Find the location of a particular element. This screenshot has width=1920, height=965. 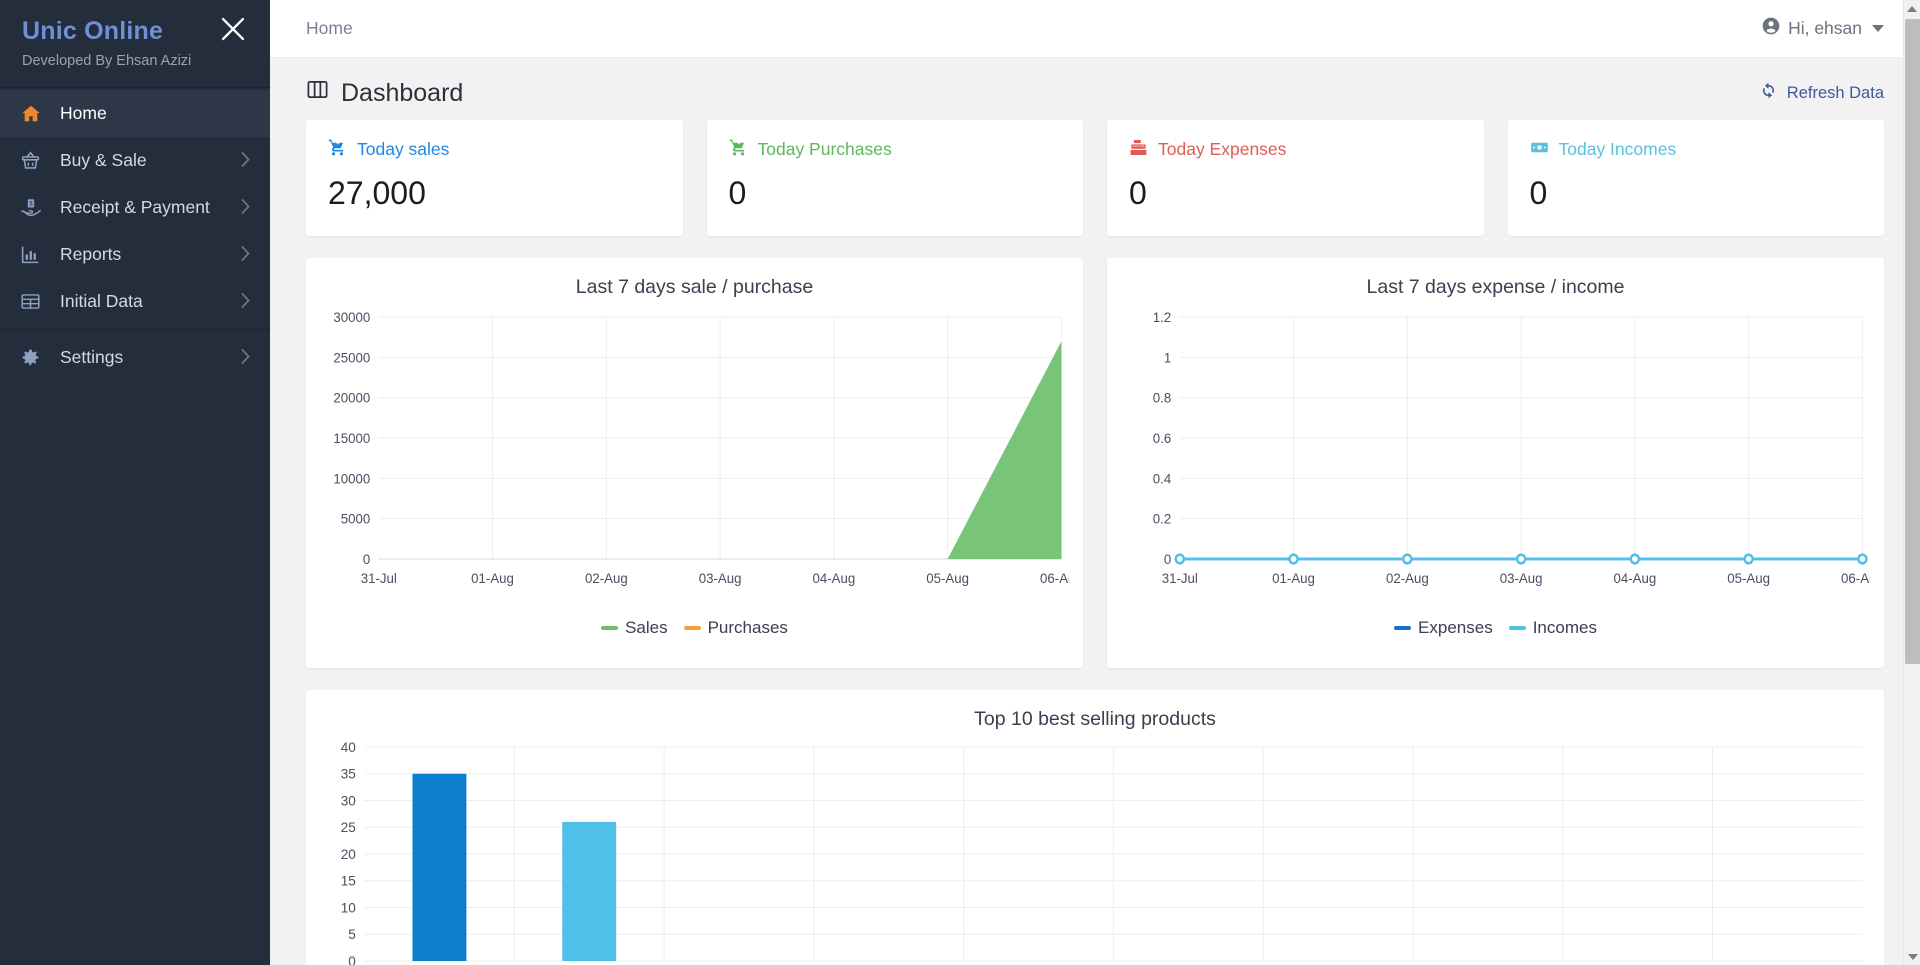

sidebar-brand: Unic Online Developed By Ehsan Azizi is located at coordinates (135, 43).